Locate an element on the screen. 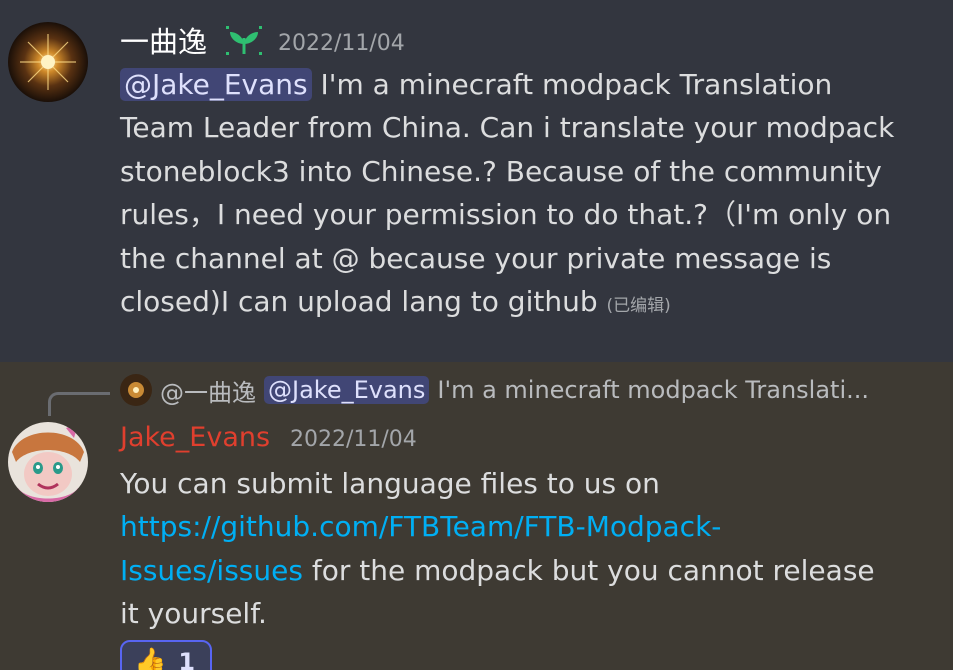 The height and width of the screenshot is (670, 953). user-mention: @Jake_Evans is located at coordinates (216, 84).